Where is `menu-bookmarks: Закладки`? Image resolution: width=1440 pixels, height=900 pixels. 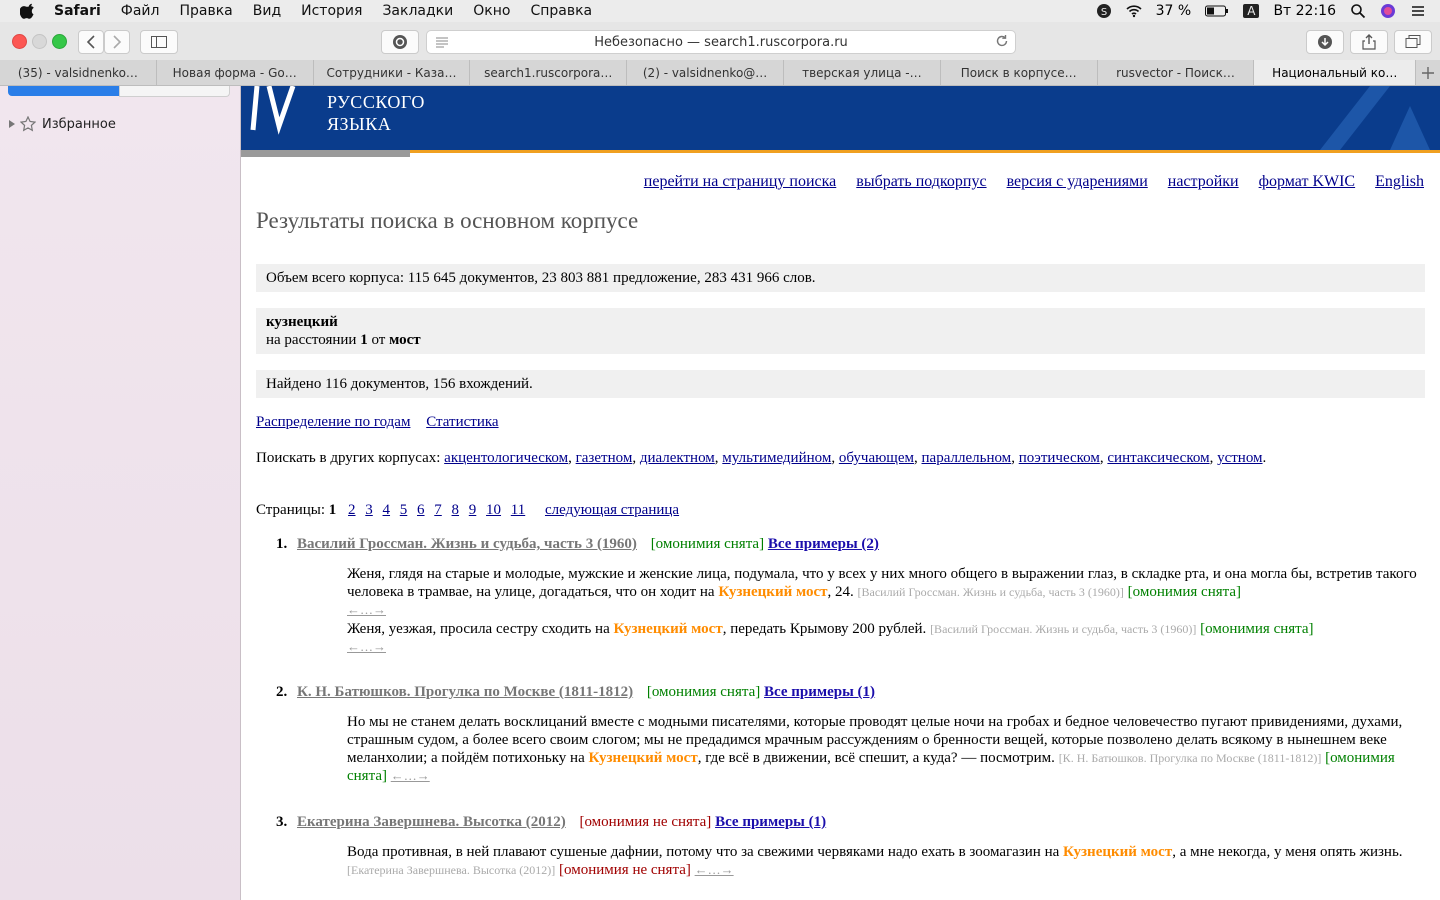 menu-bookmarks: Закладки is located at coordinates (417, 11).